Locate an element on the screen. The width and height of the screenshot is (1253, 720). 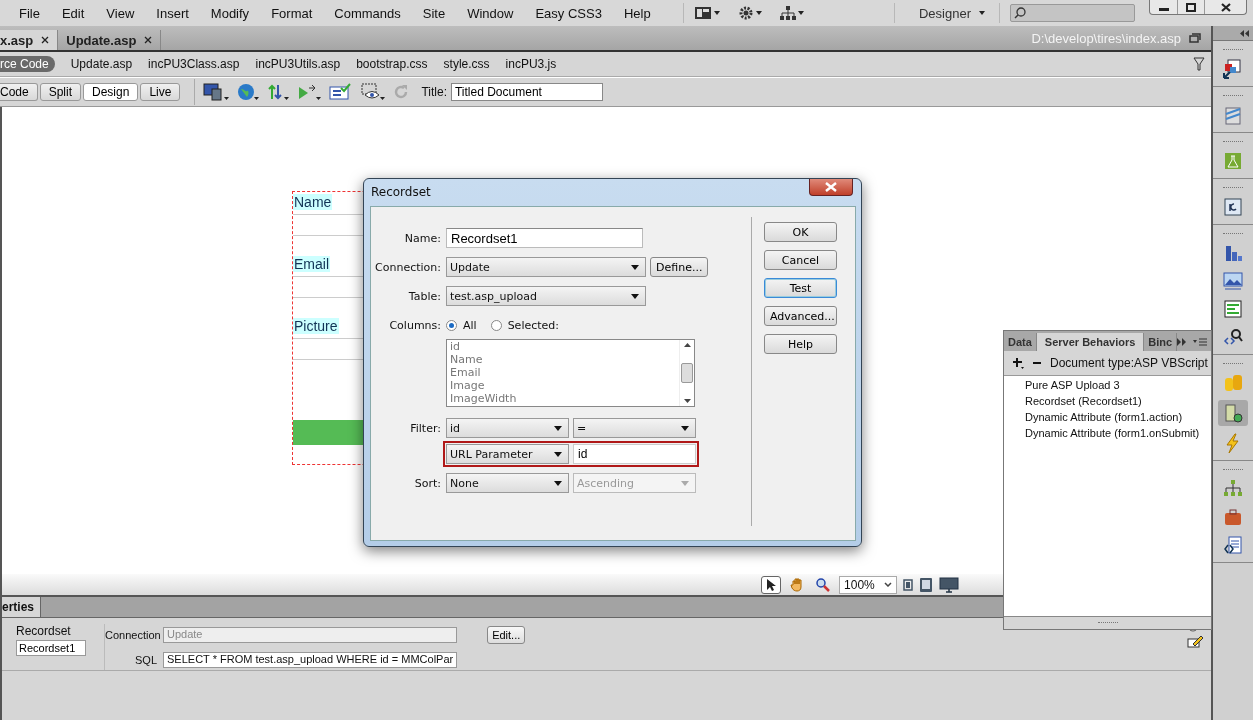
add-icon is located at coordinates (1018, 363).